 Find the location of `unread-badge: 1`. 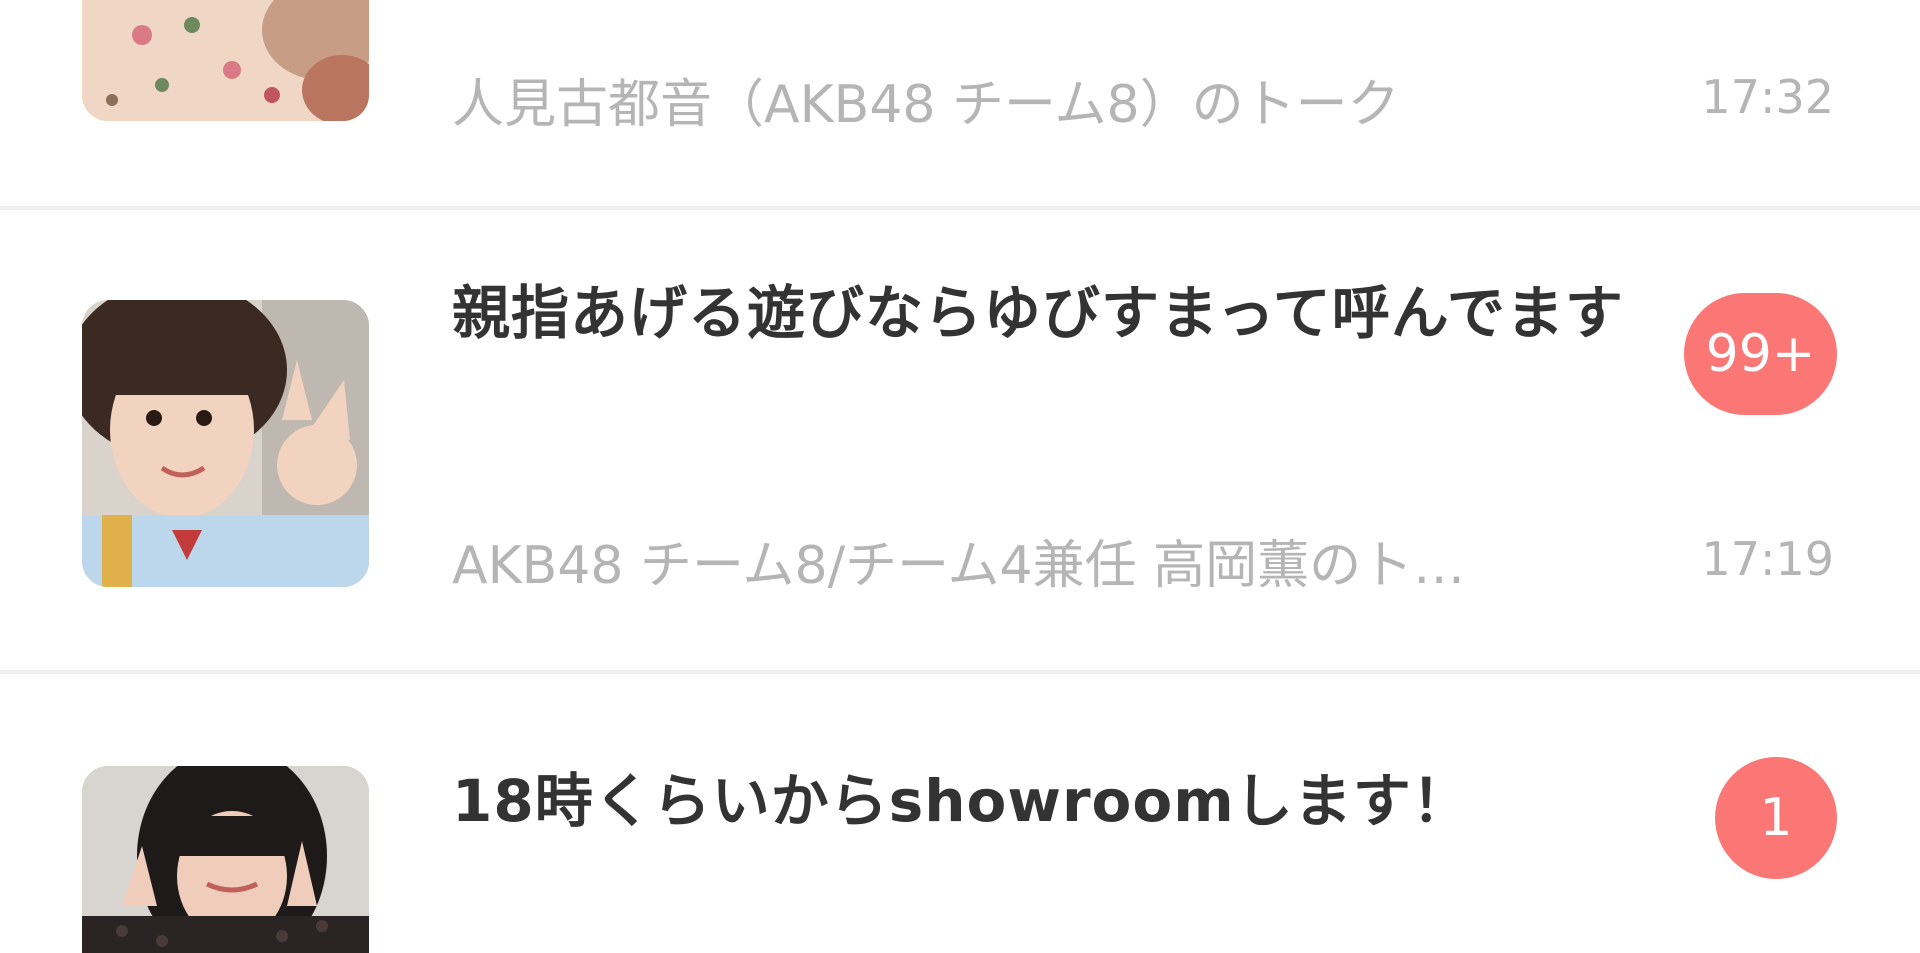

unread-badge: 1 is located at coordinates (1776, 818).